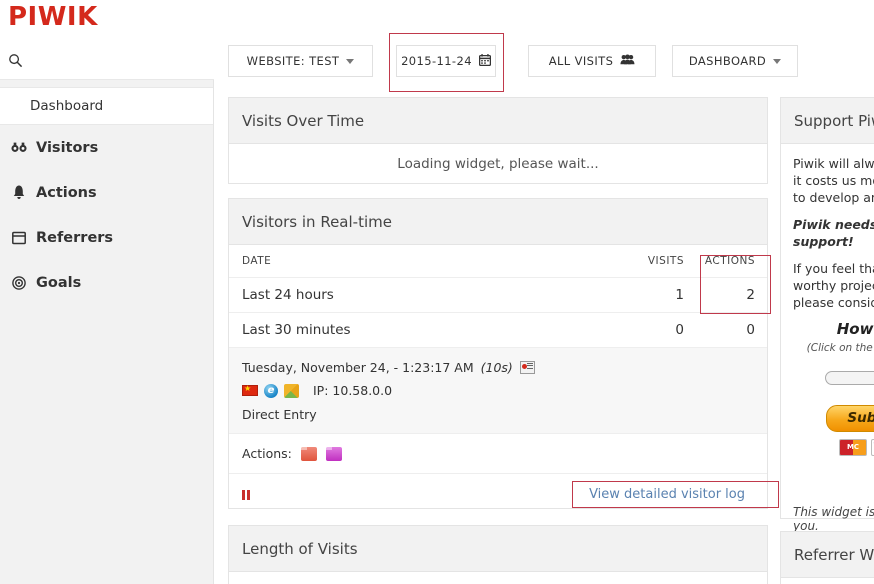  I want to click on cell-visits: 0, so click(657, 330).